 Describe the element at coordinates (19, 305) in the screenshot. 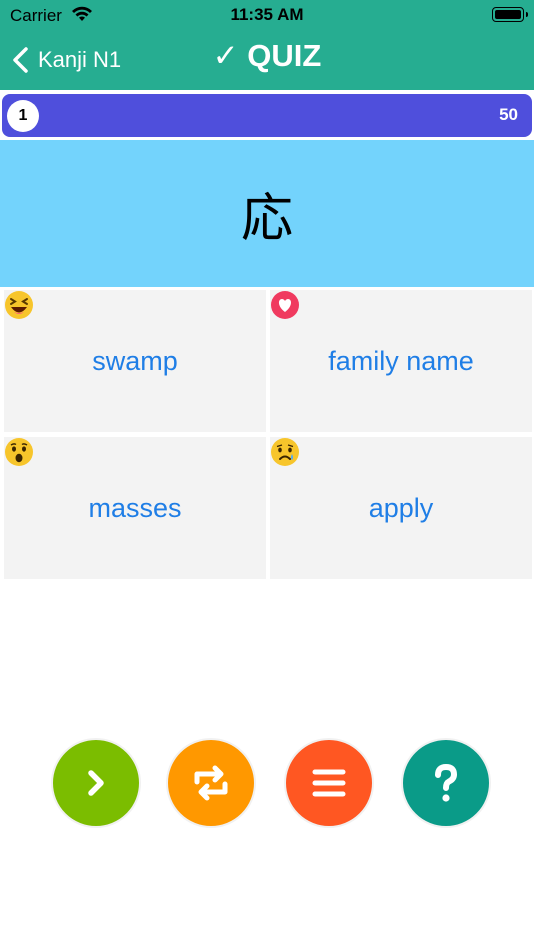

I see `laughing-face-icon` at that location.